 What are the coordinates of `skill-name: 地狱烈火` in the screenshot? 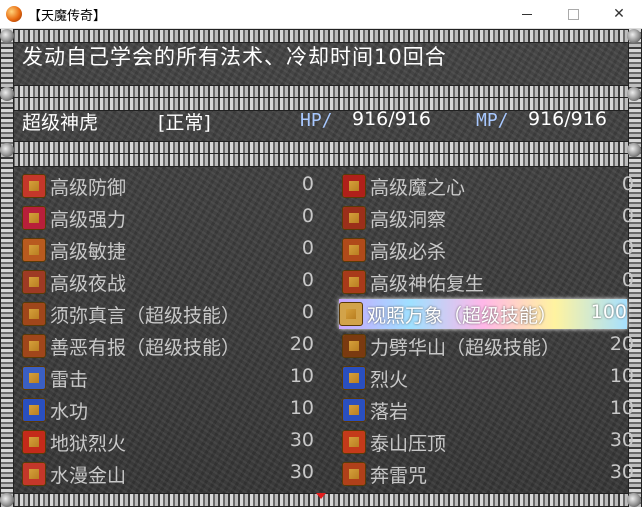 It's located at (88, 444).